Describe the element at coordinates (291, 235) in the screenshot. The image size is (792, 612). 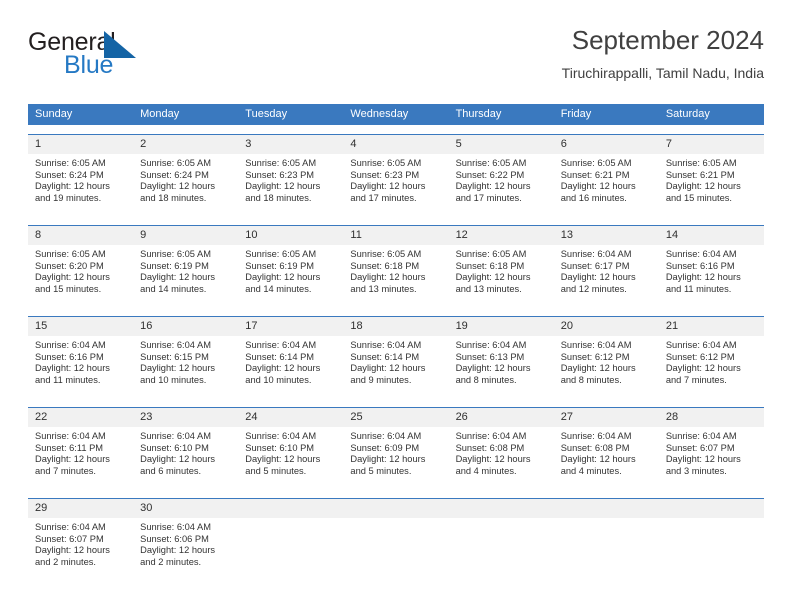
I see `day-number: 10` at that location.